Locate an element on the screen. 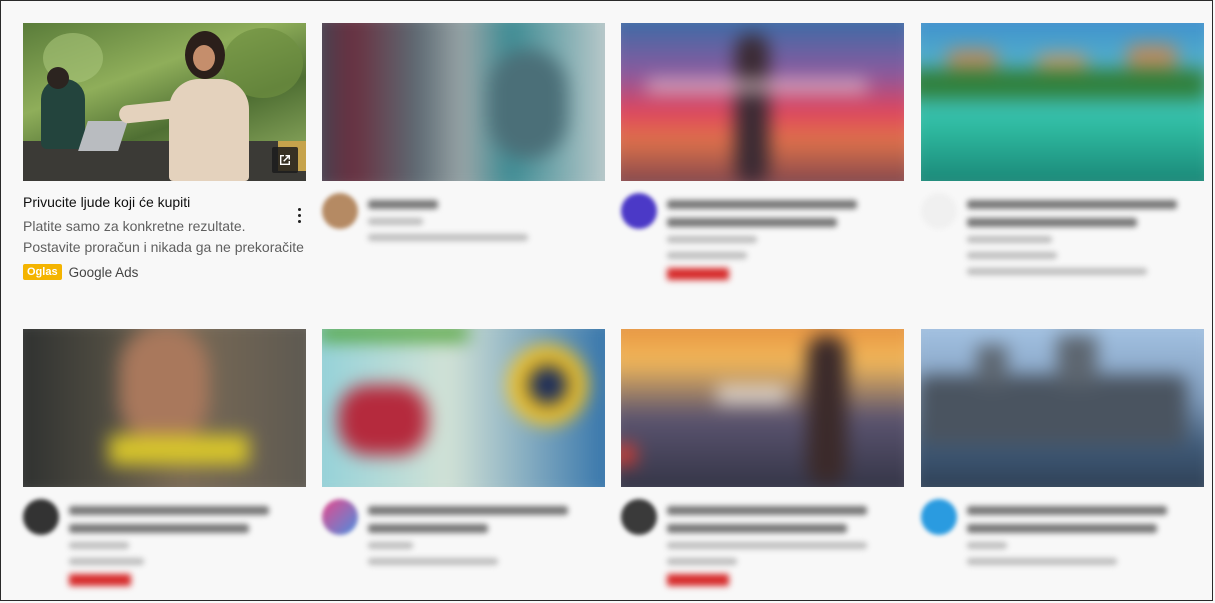 Image resolution: width=1215 pixels, height=603 pixels. ad-title: Privucite ljude koji će kupiti is located at coordinates (164, 202).